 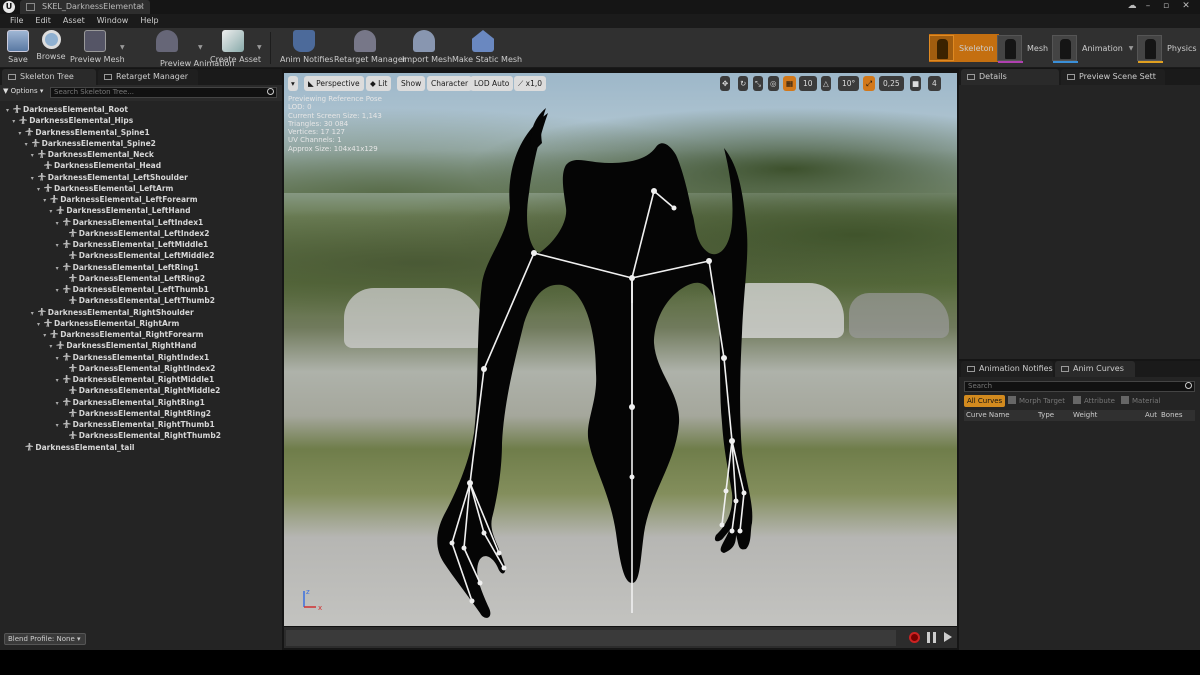 What do you see at coordinates (74, 21) in the screenshot?
I see `menu-asset: Asset` at bounding box center [74, 21].